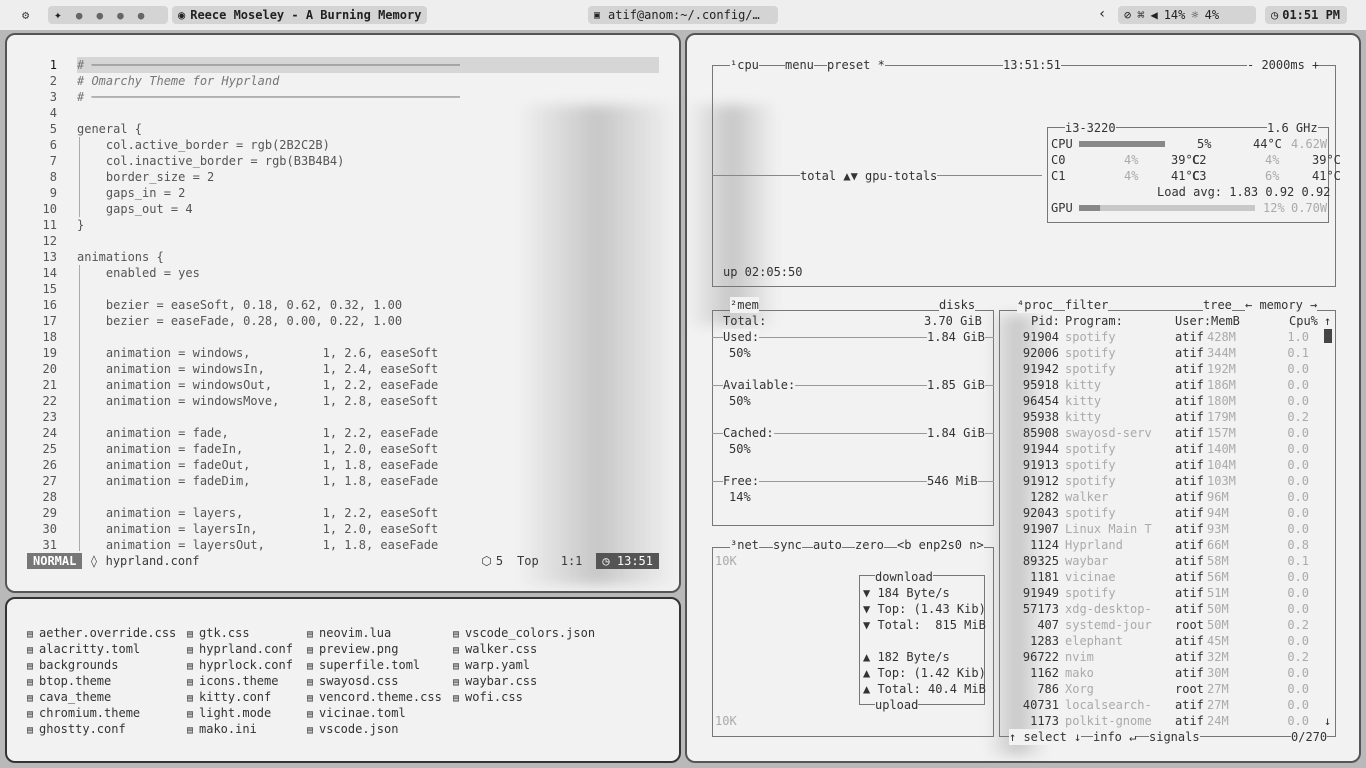 The width and height of the screenshot is (1366, 768). What do you see at coordinates (240, 697) in the screenshot?
I see `file-item: ▤ kitty.conf` at bounding box center [240, 697].